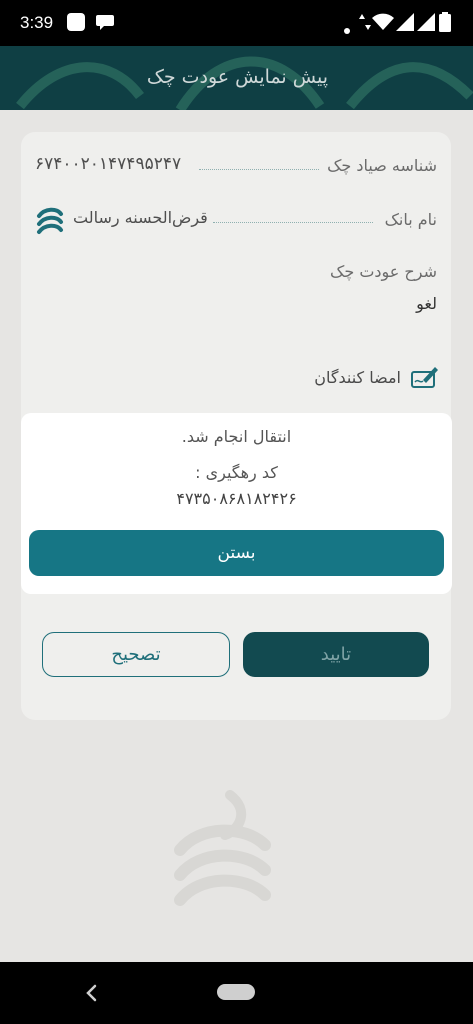 Image resolution: width=473 pixels, height=1024 pixels. Describe the element at coordinates (140, 217) in the screenshot. I see `bank-name-value: قرض‌الحسنه رسالت` at that location.